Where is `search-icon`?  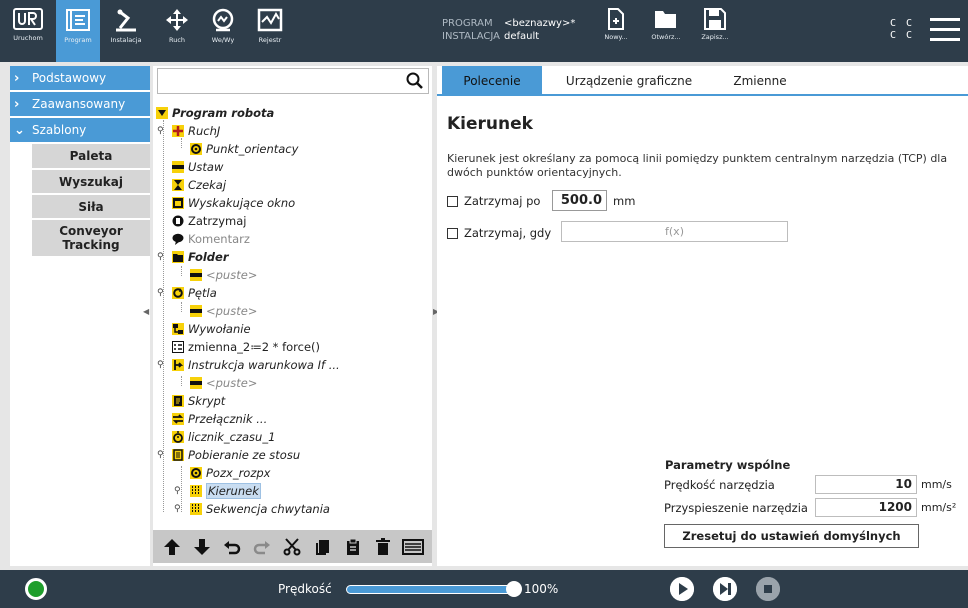 search-icon is located at coordinates (415, 83).